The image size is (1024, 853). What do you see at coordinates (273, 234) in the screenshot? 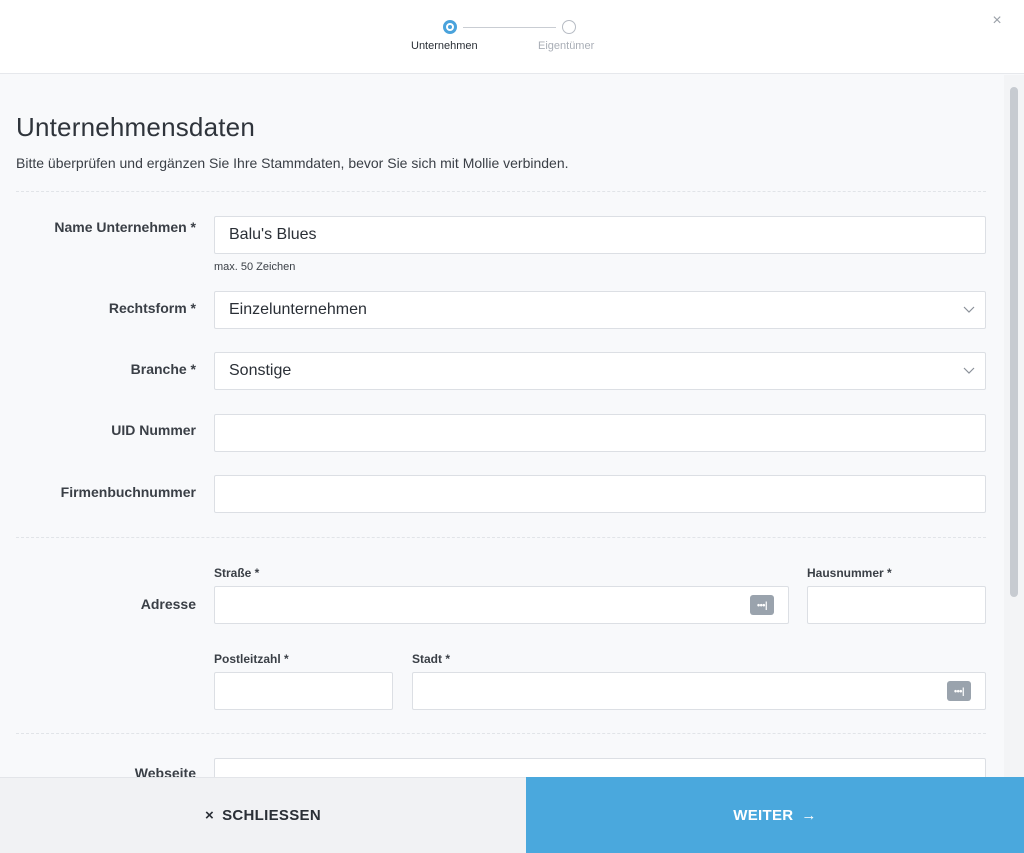
I see `company-name-value: Balu's Blues` at bounding box center [273, 234].